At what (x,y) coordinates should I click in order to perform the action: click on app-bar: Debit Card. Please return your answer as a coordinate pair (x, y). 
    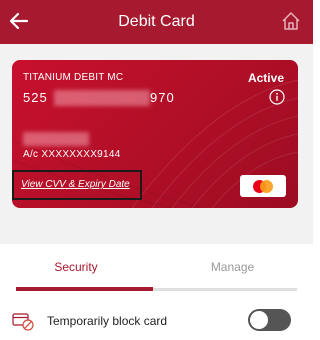
    Looking at the image, I should click on (156, 22).